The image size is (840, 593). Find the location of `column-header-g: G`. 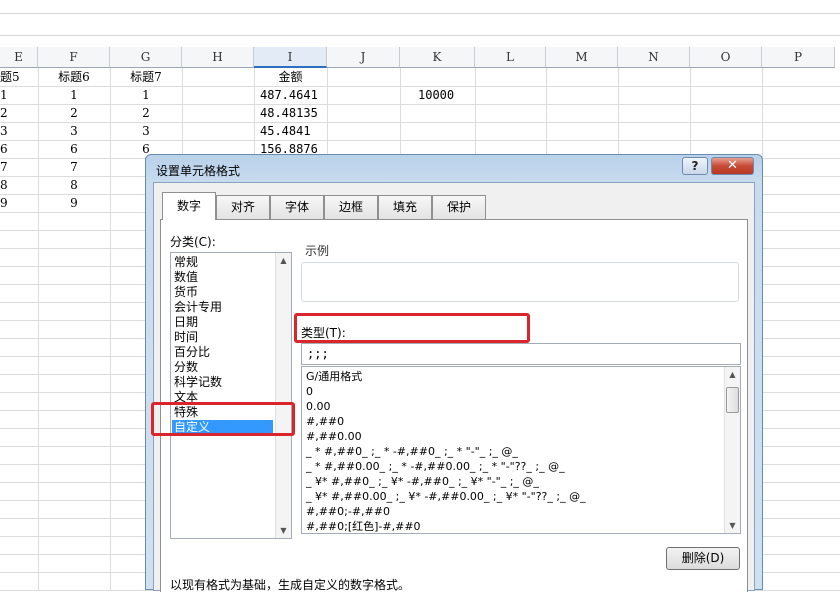

column-header-g: G is located at coordinates (146, 57).